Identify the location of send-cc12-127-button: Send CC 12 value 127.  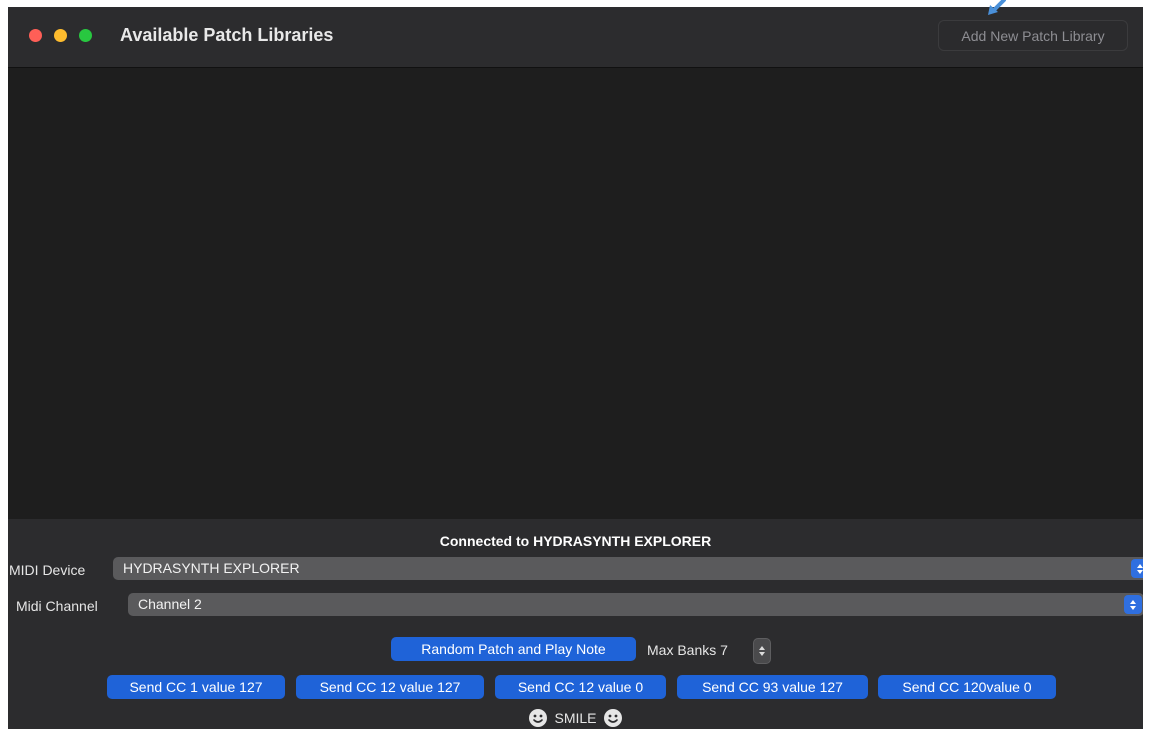
(390, 687).